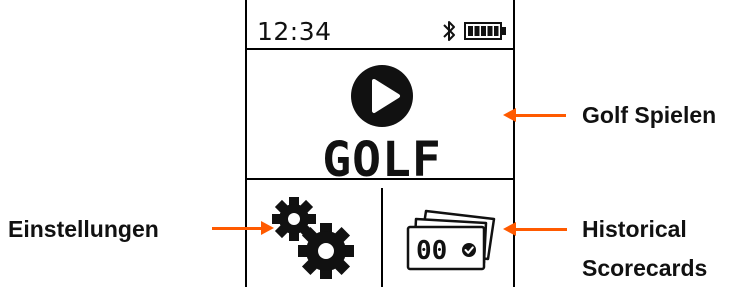 The image size is (750, 287). Describe the element at coordinates (449, 31) in the screenshot. I see `bluetooth-icon` at that location.